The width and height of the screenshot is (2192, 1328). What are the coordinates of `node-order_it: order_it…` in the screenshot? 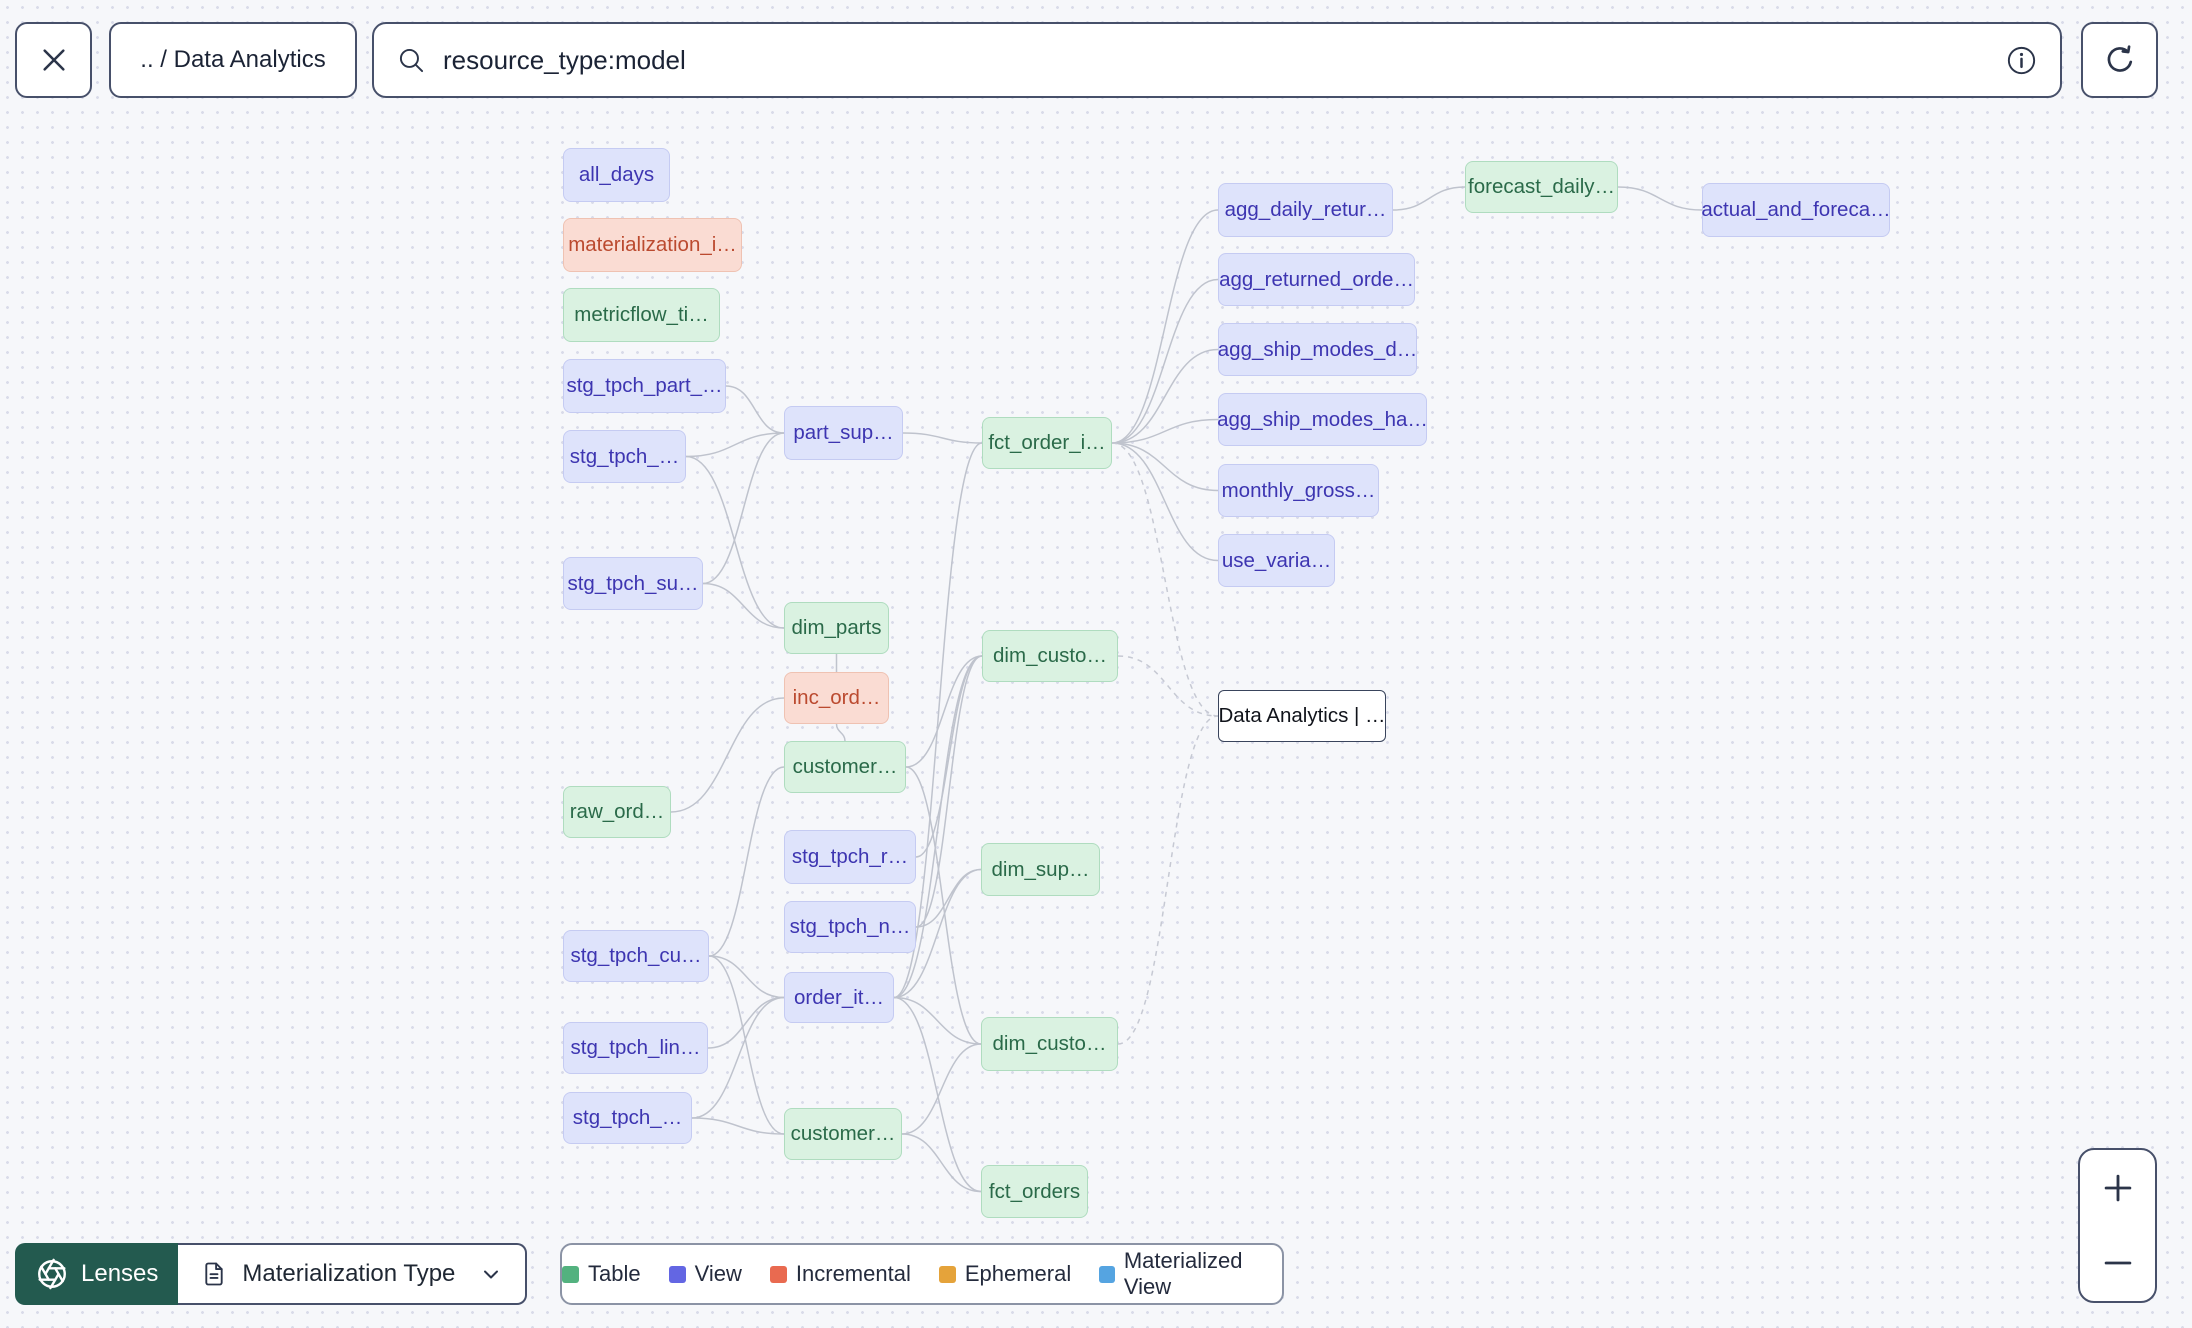 It's located at (839, 997).